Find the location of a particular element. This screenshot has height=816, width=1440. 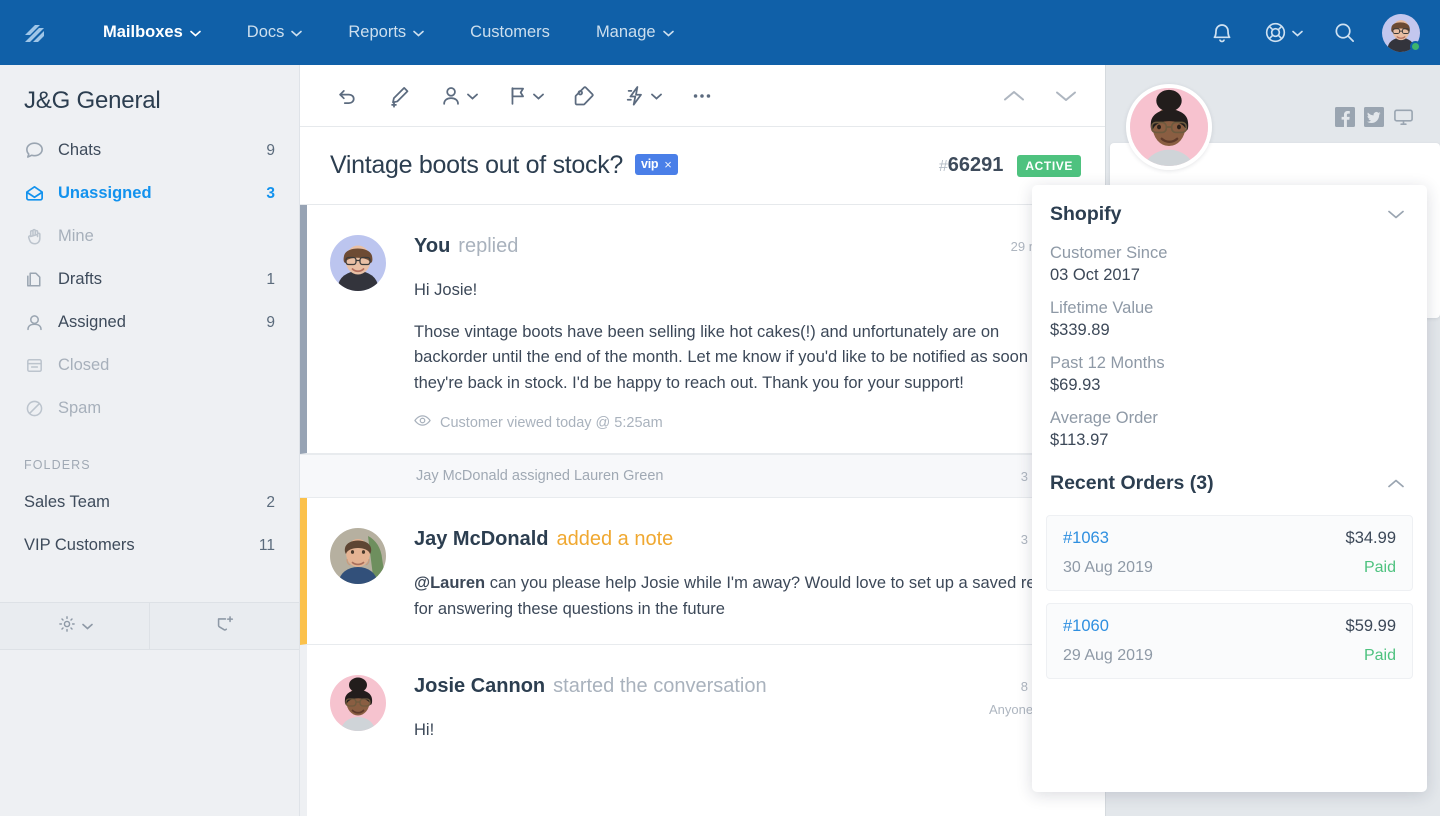

twitter-icon is located at coordinates (1374, 117).